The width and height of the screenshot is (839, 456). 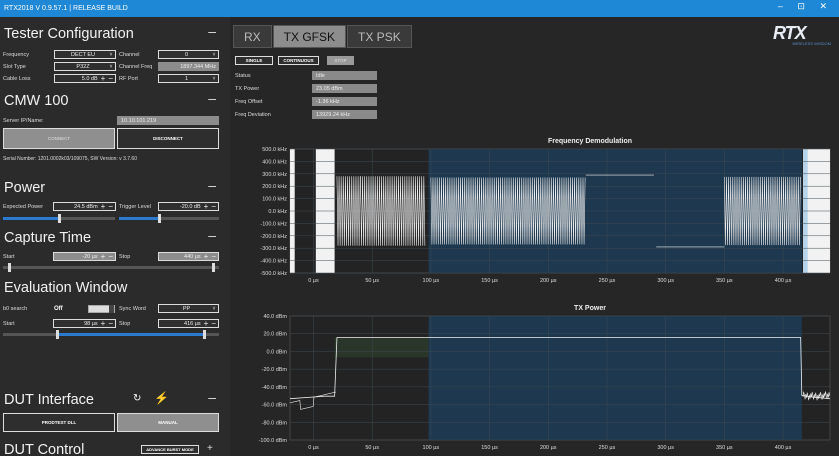 I want to click on single-button: SINGLE, so click(x=254, y=60).